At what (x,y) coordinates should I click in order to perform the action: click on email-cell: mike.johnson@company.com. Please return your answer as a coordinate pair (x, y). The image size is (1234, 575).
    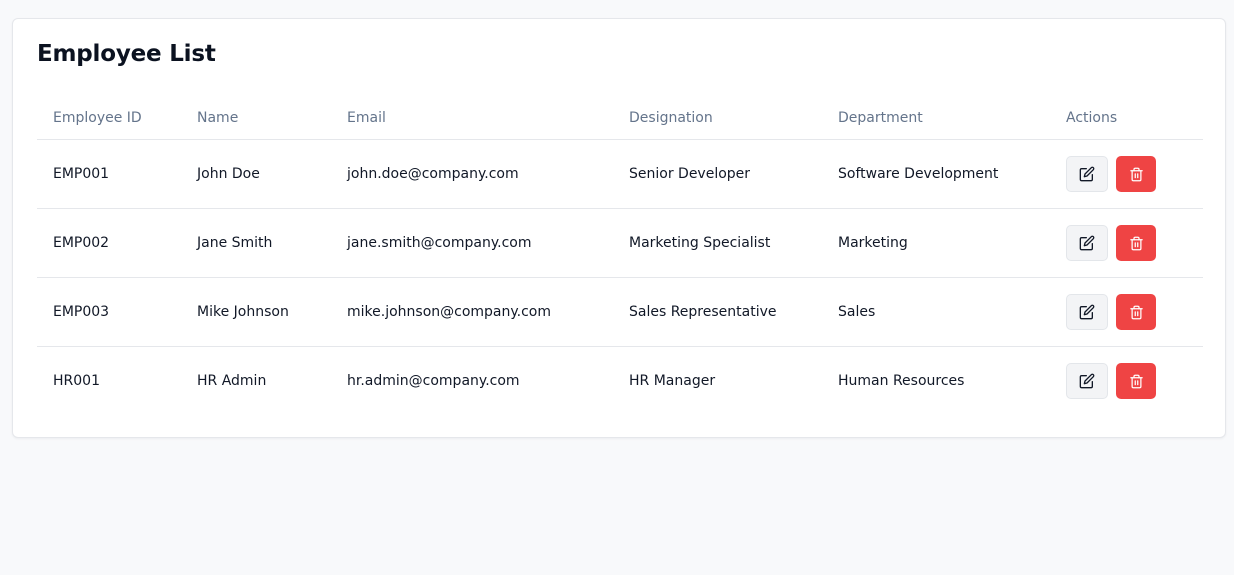
    Looking at the image, I should click on (472, 312).